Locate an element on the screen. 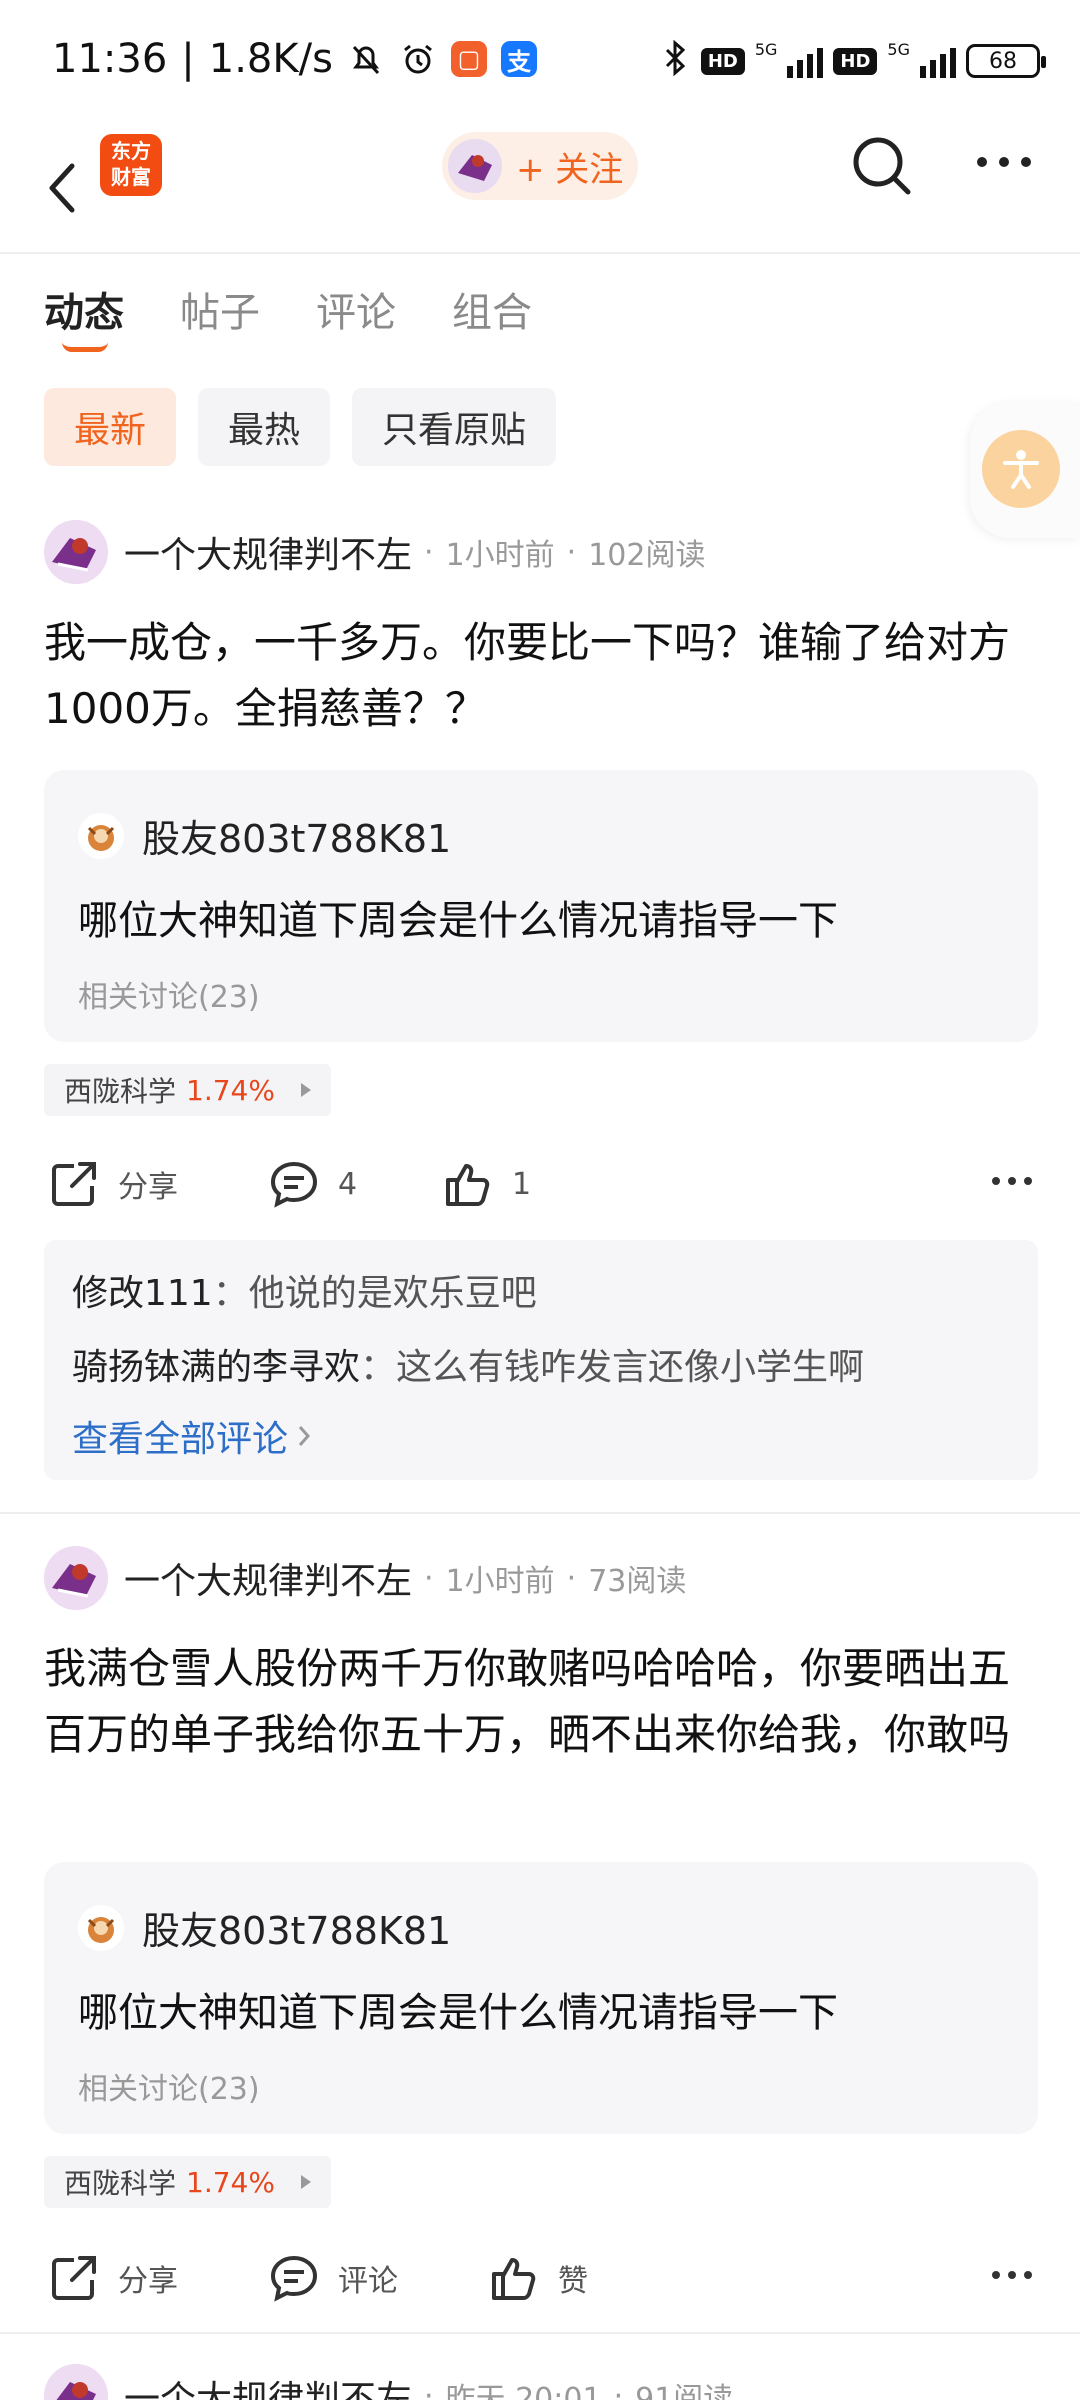 This screenshot has width=1080, height=2400. view-all-comments-link: 查看全部评论 is located at coordinates (192, 1436).